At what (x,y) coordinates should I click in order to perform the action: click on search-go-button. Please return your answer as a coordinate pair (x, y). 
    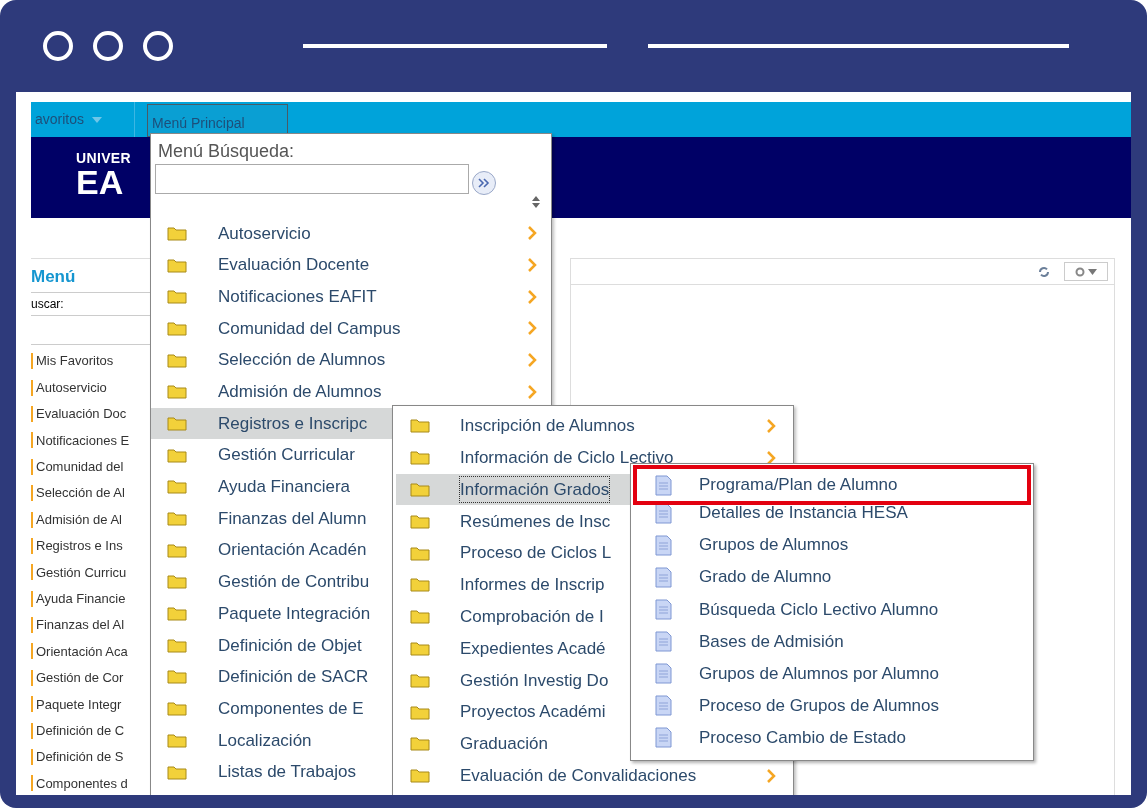
    Looking at the image, I should click on (484, 182).